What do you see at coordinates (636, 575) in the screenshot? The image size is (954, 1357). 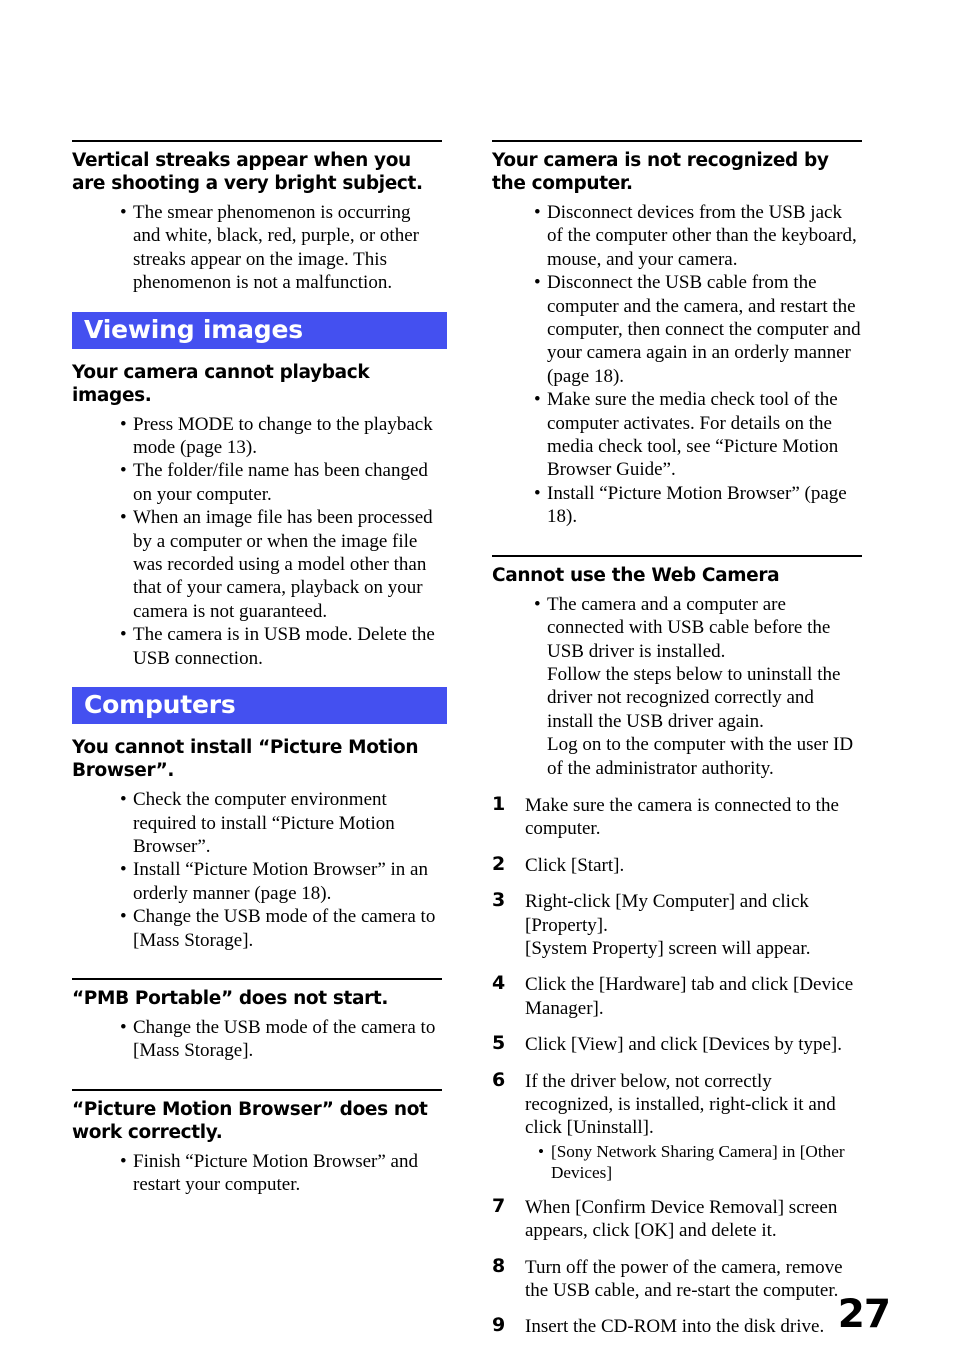 I see `heading-cannot-use-web-camera: Cannot use the Web Camera` at bounding box center [636, 575].